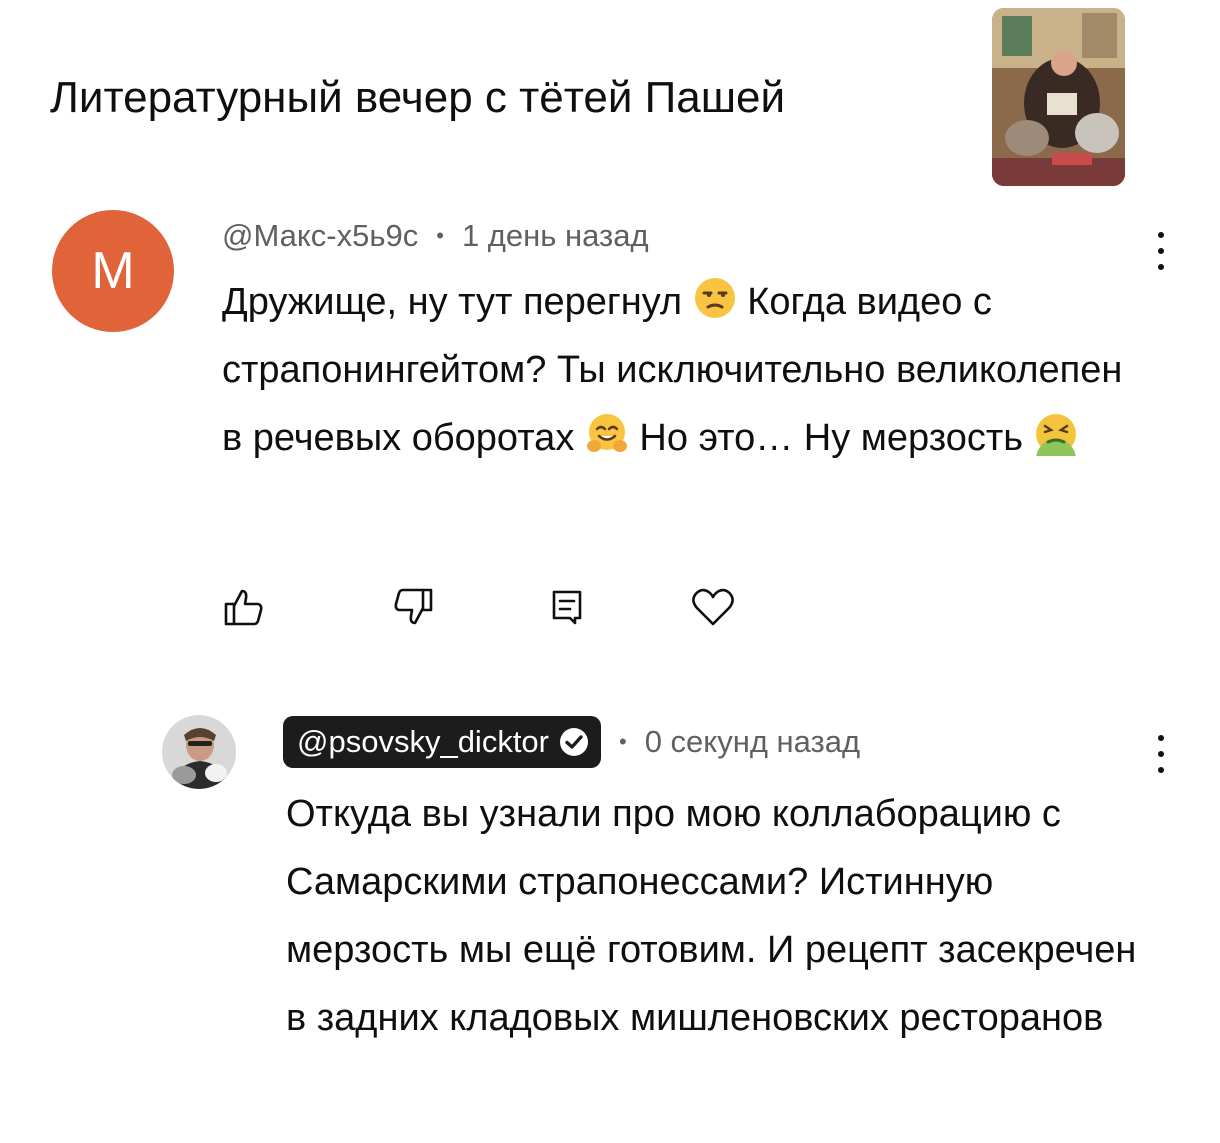 Image resolution: width=1220 pixels, height=1143 pixels. Describe the element at coordinates (457, 302) in the screenshot. I see `comment-text-part-1: Дружище, ну тут перегнул` at that location.